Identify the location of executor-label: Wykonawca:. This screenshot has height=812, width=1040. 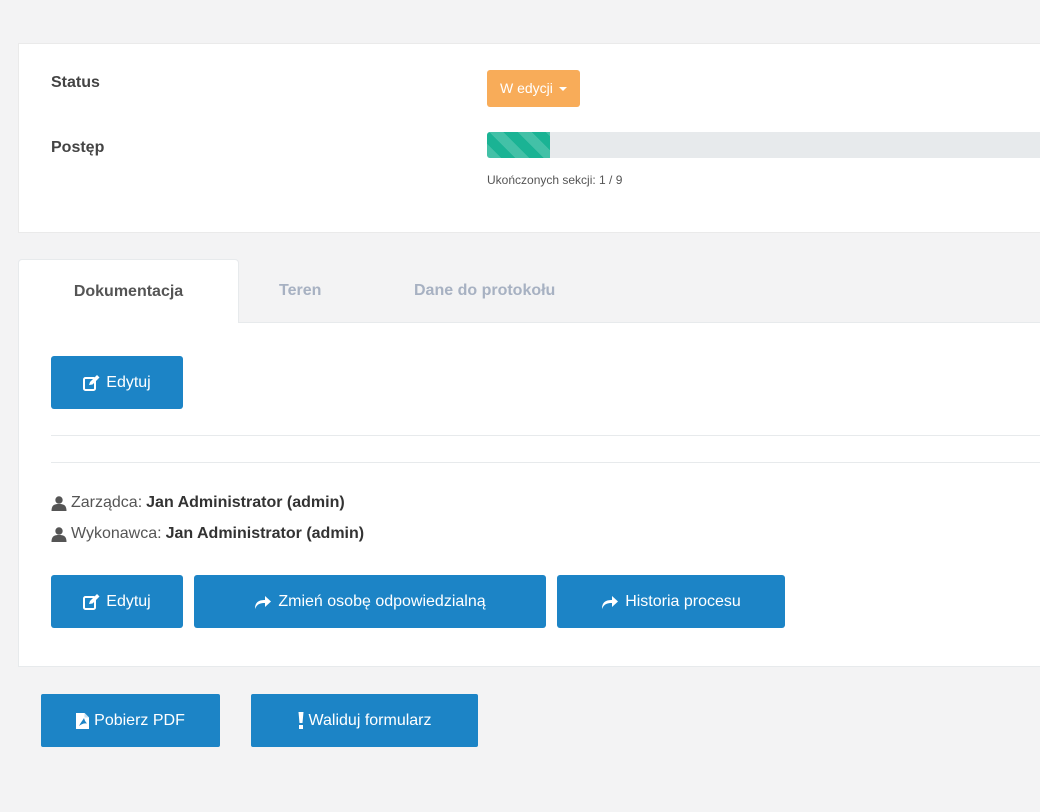
(116, 533).